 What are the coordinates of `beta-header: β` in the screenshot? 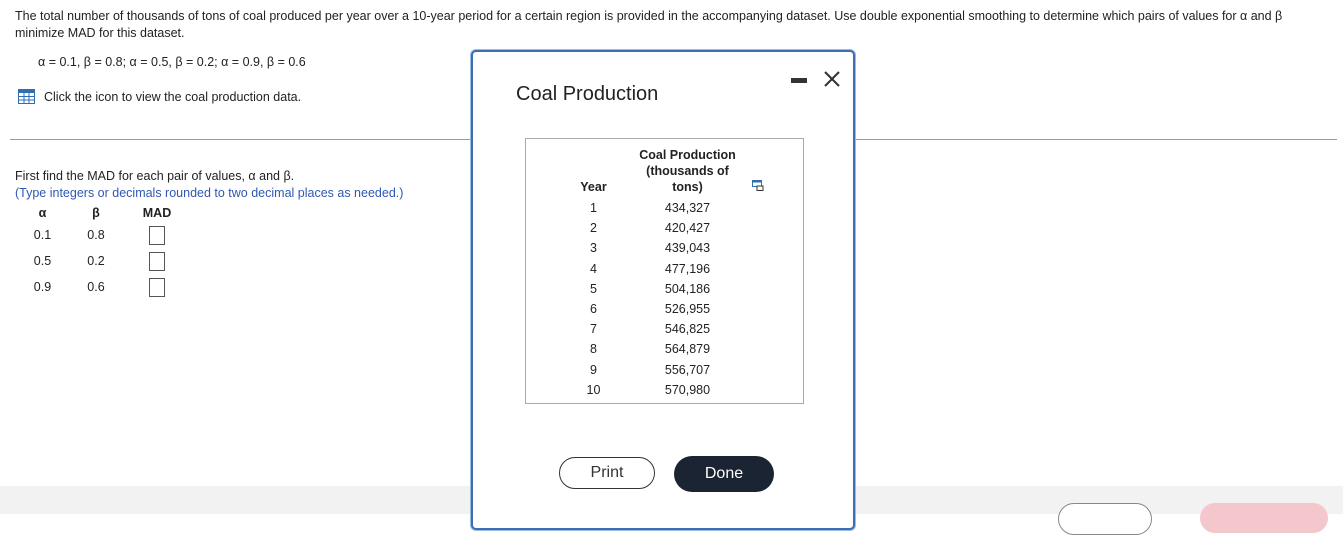 It's located at (96, 213).